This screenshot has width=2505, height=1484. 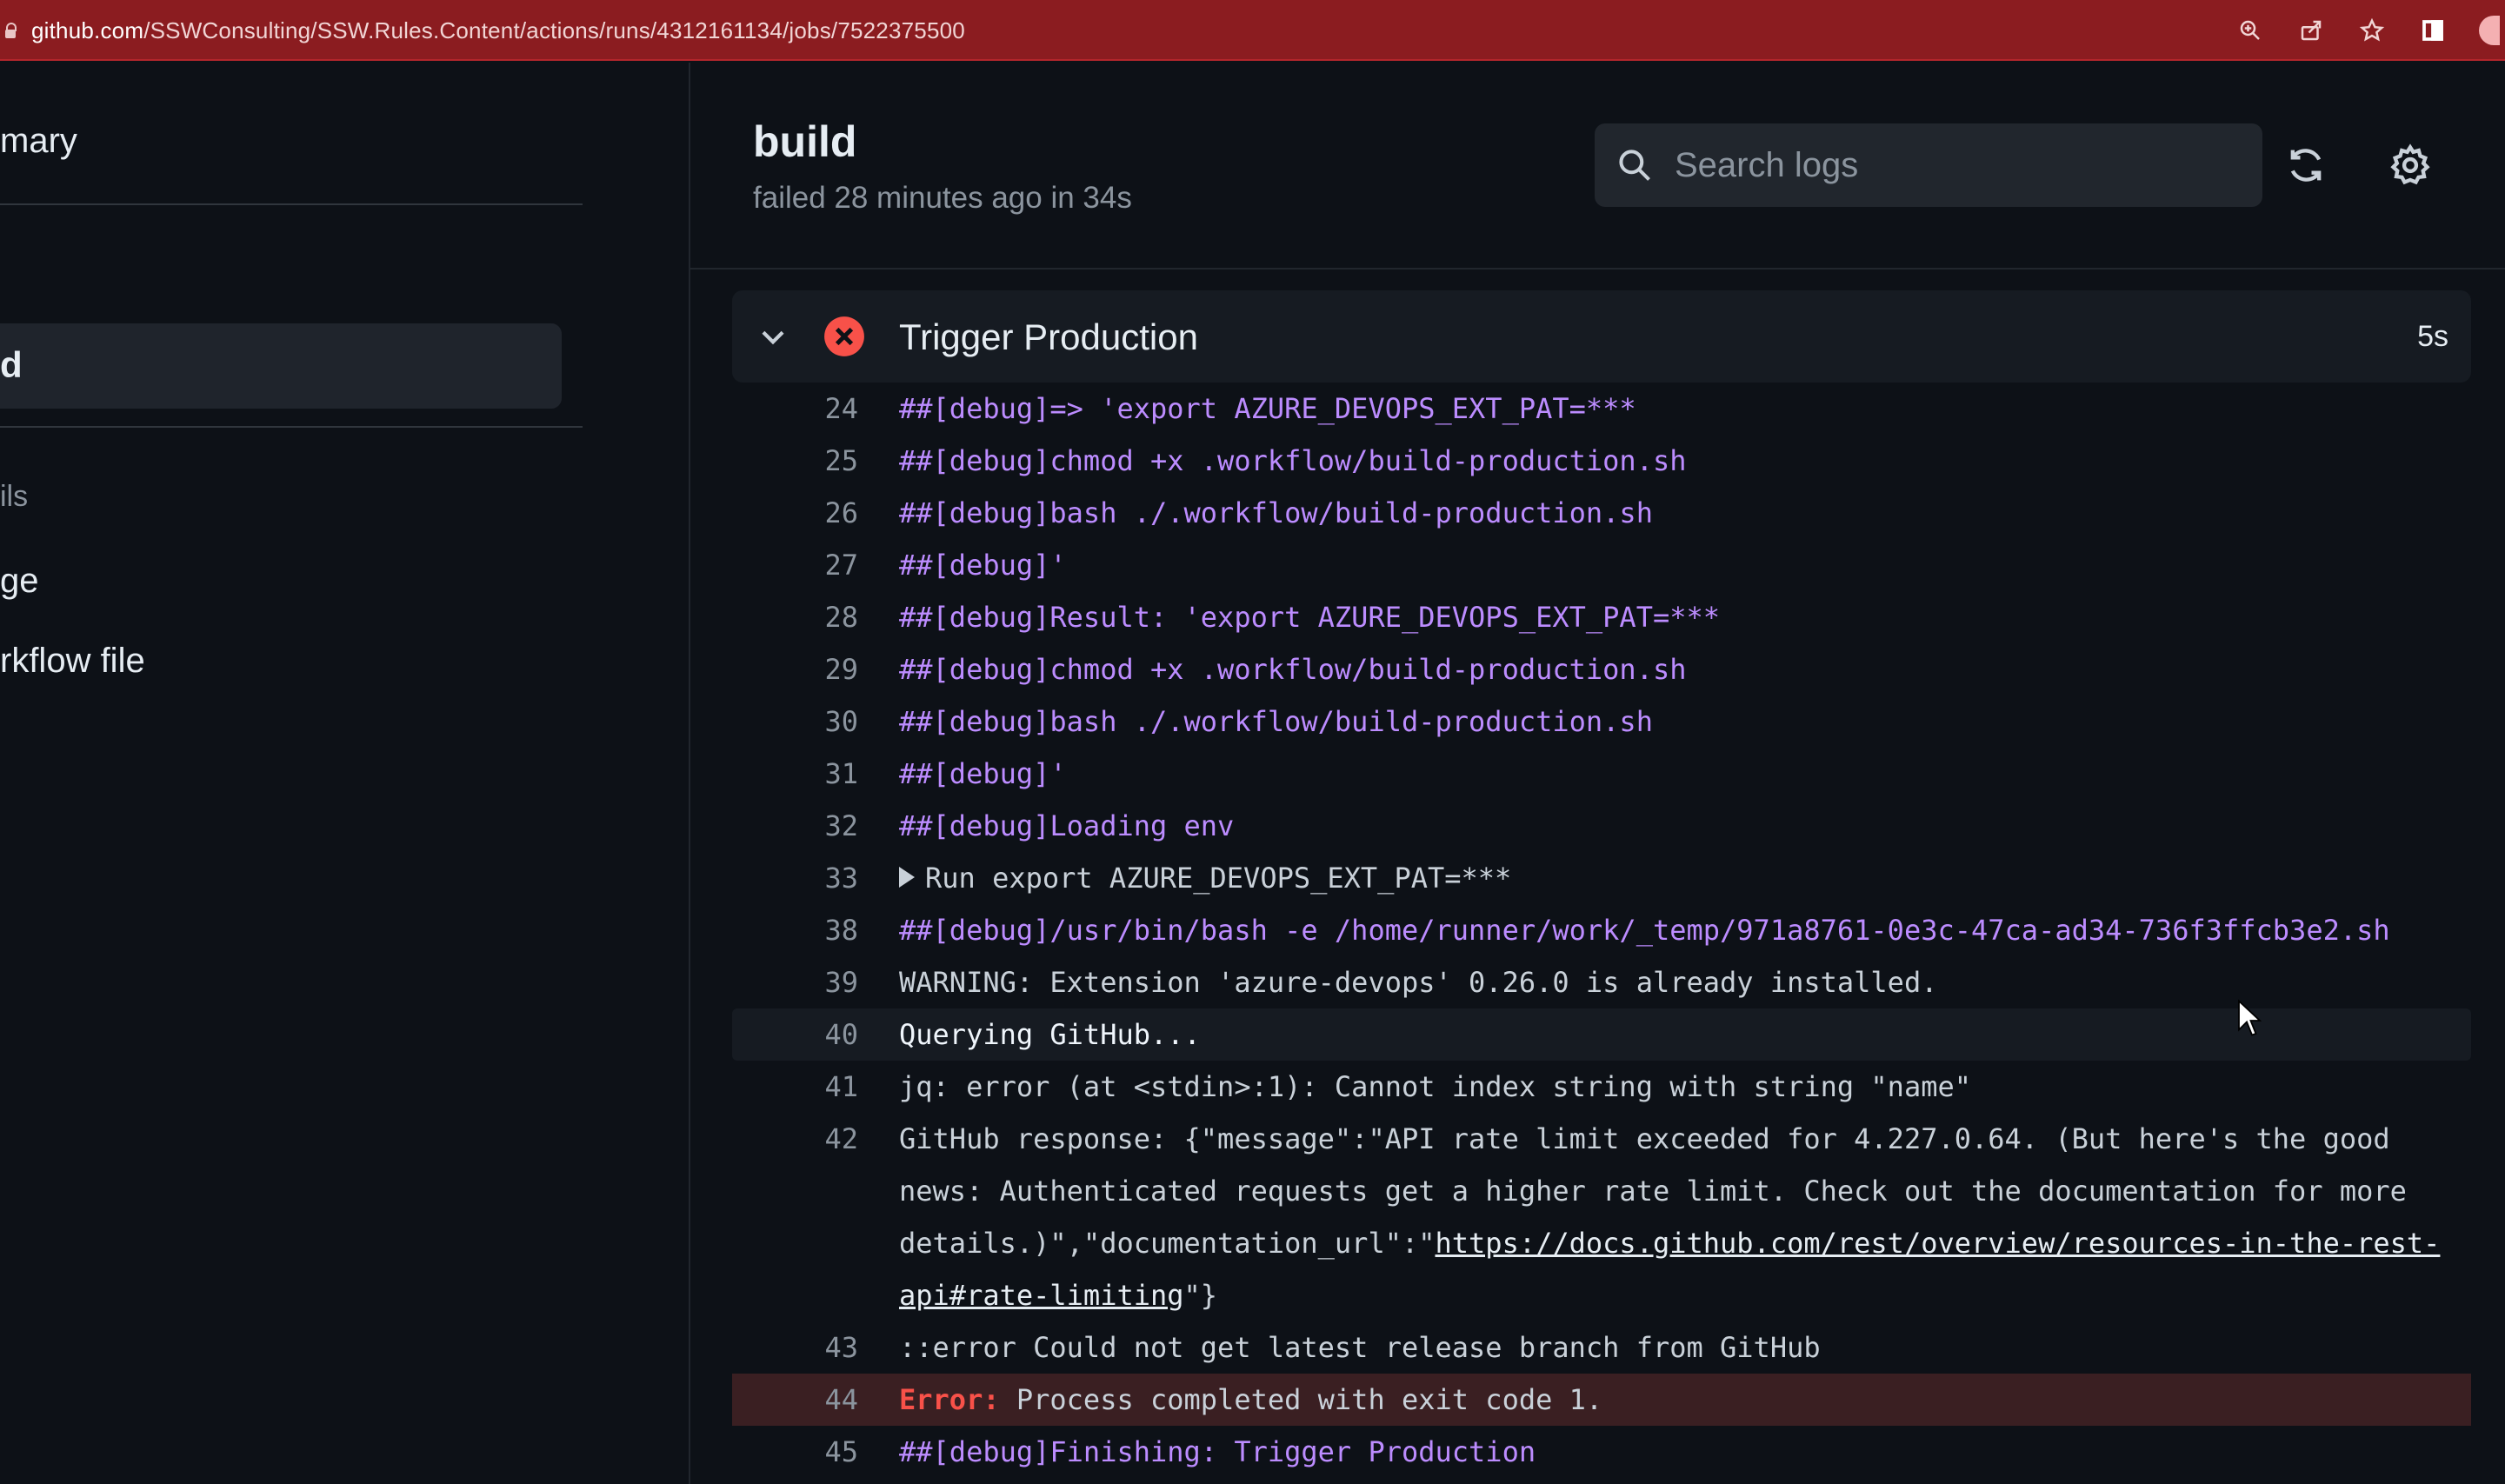 I want to click on search-icon, so click(x=1634, y=165).